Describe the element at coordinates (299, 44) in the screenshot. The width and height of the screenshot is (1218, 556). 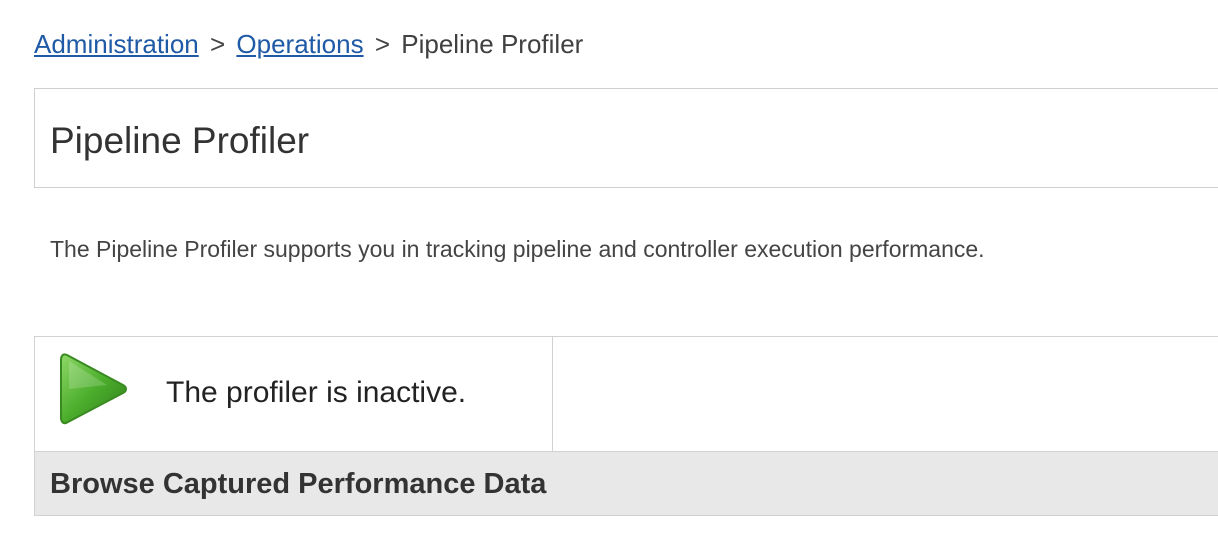
I see `breadcrumb-link-operations: Operations` at that location.